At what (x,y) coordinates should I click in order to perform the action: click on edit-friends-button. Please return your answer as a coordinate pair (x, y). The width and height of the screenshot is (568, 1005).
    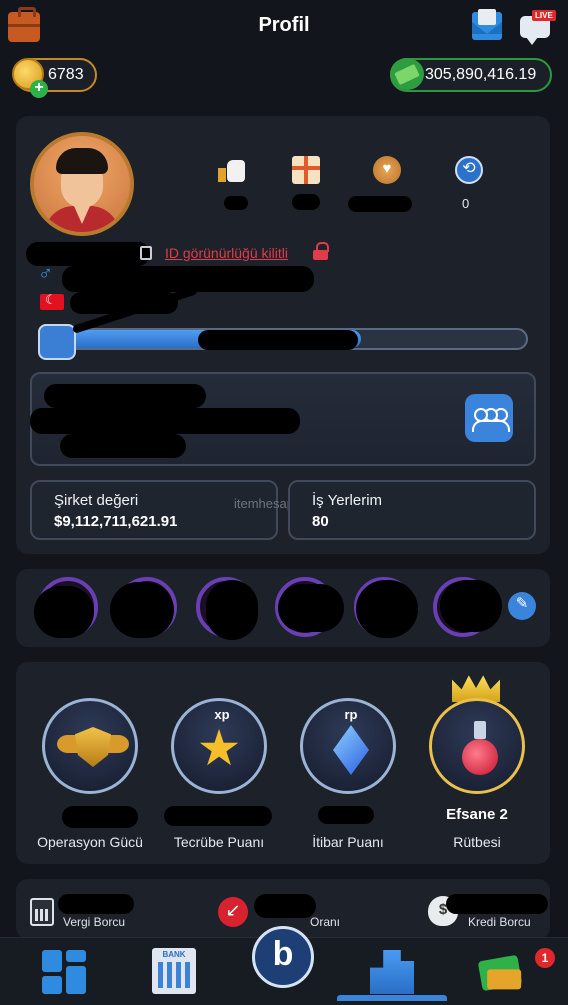
    Looking at the image, I should click on (522, 606).